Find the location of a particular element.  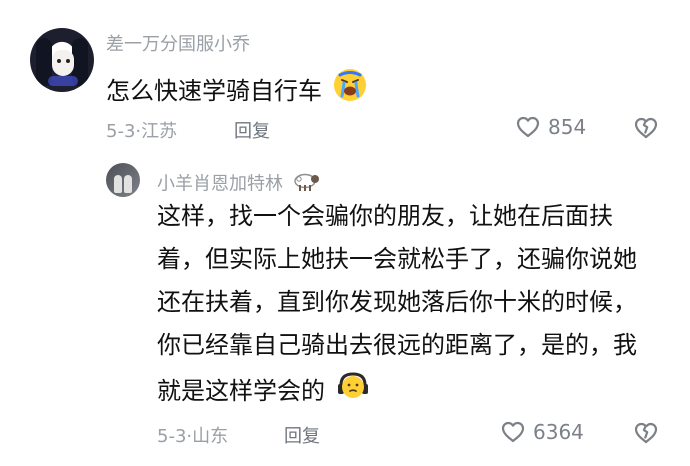

comment-meta: 5-3·江苏 回复 854 is located at coordinates (345, 130).